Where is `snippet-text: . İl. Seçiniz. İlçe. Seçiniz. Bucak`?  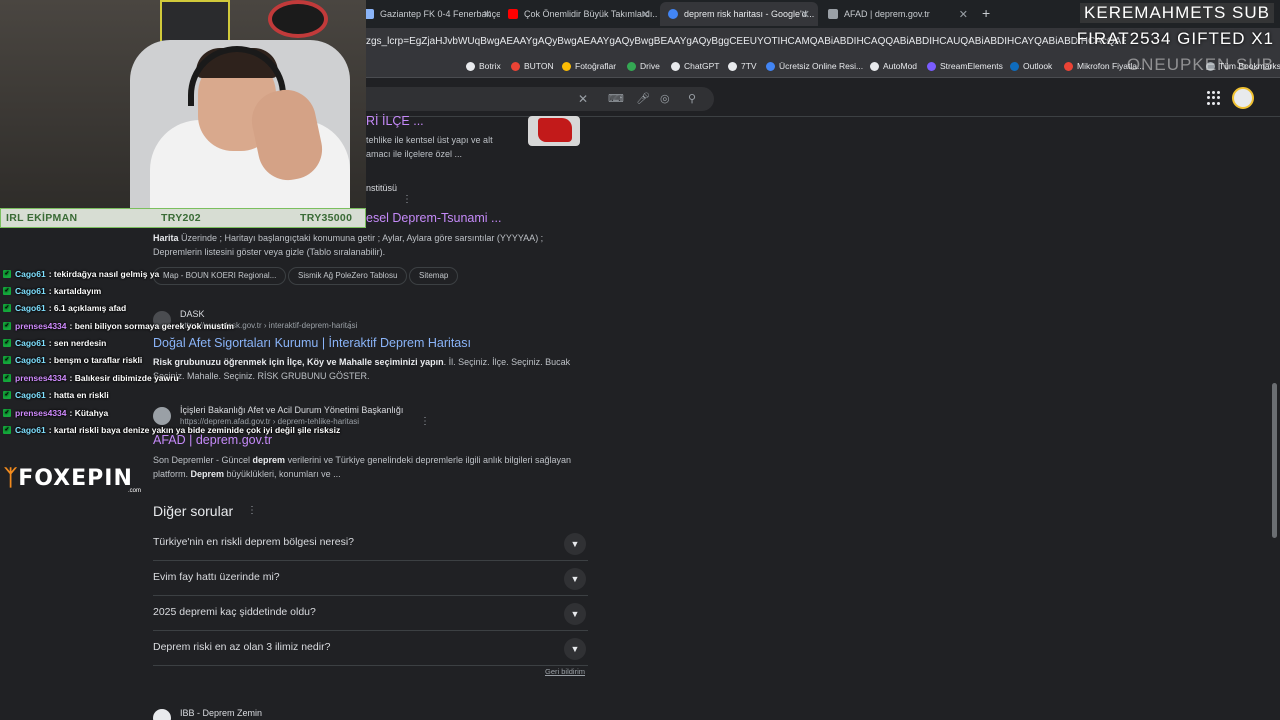 snippet-text: . İl. Seçiniz. İlçe. Seçiniz. Bucak is located at coordinates (507, 362).